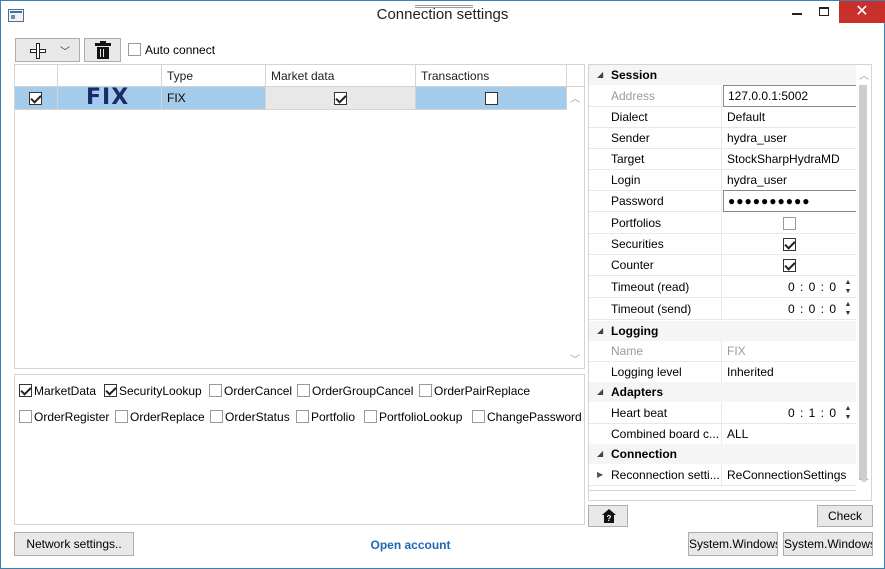  What do you see at coordinates (723, 434) in the screenshot?
I see `prop-combined-board: Combined board c... ALL` at bounding box center [723, 434].